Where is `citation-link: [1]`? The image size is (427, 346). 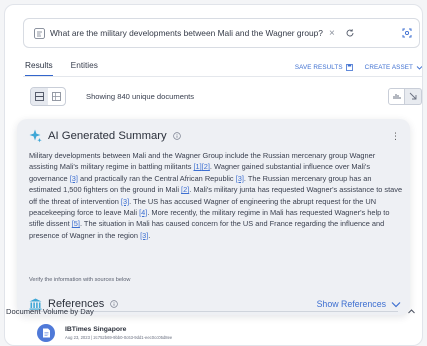 citation-link: [1] is located at coordinates (197, 166).